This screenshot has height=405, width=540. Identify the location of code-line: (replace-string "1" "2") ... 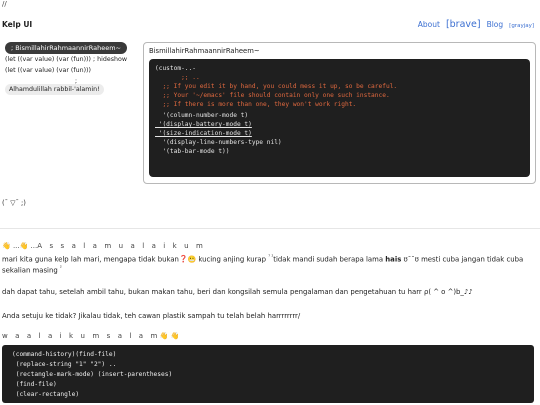
(64, 364).